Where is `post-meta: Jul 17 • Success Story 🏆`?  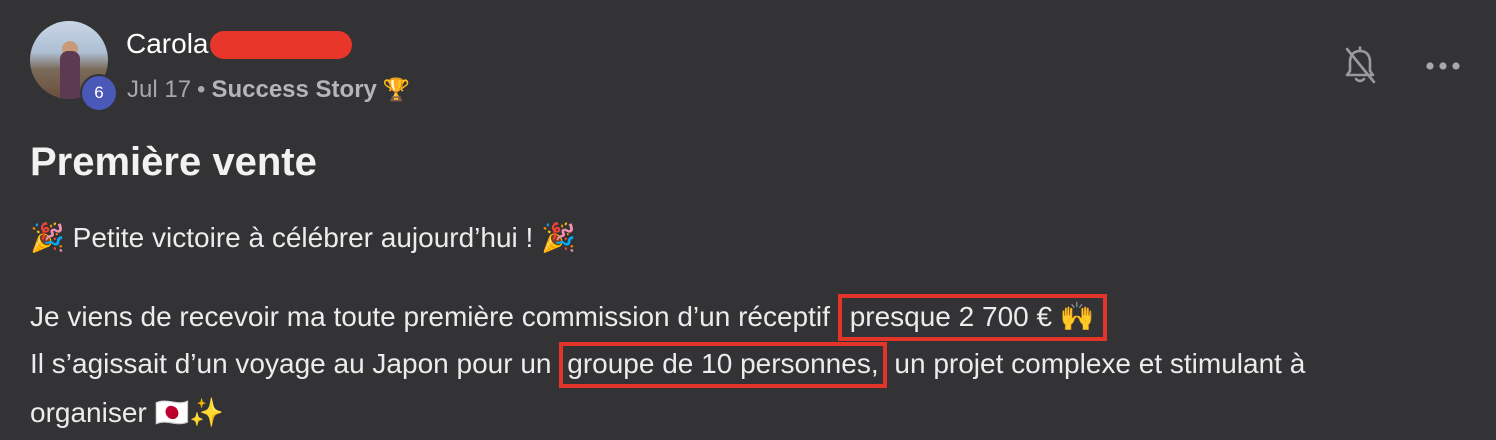
post-meta: Jul 17 • Success Story 🏆 is located at coordinates (268, 90).